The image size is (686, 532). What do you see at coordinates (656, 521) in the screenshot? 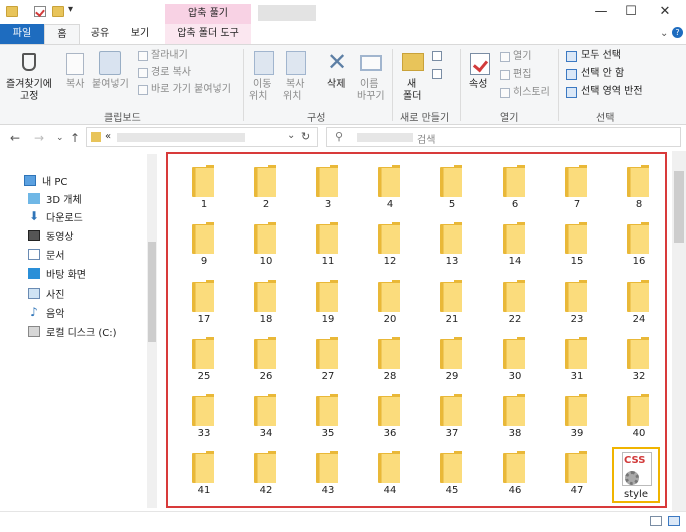
I see `details-view-icon` at bounding box center [656, 521].